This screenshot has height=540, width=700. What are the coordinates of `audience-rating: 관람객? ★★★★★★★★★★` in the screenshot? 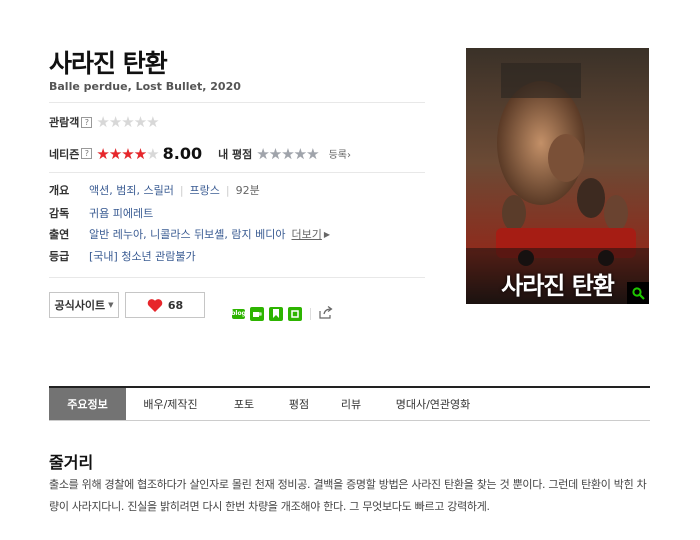 It's located at (104, 122).